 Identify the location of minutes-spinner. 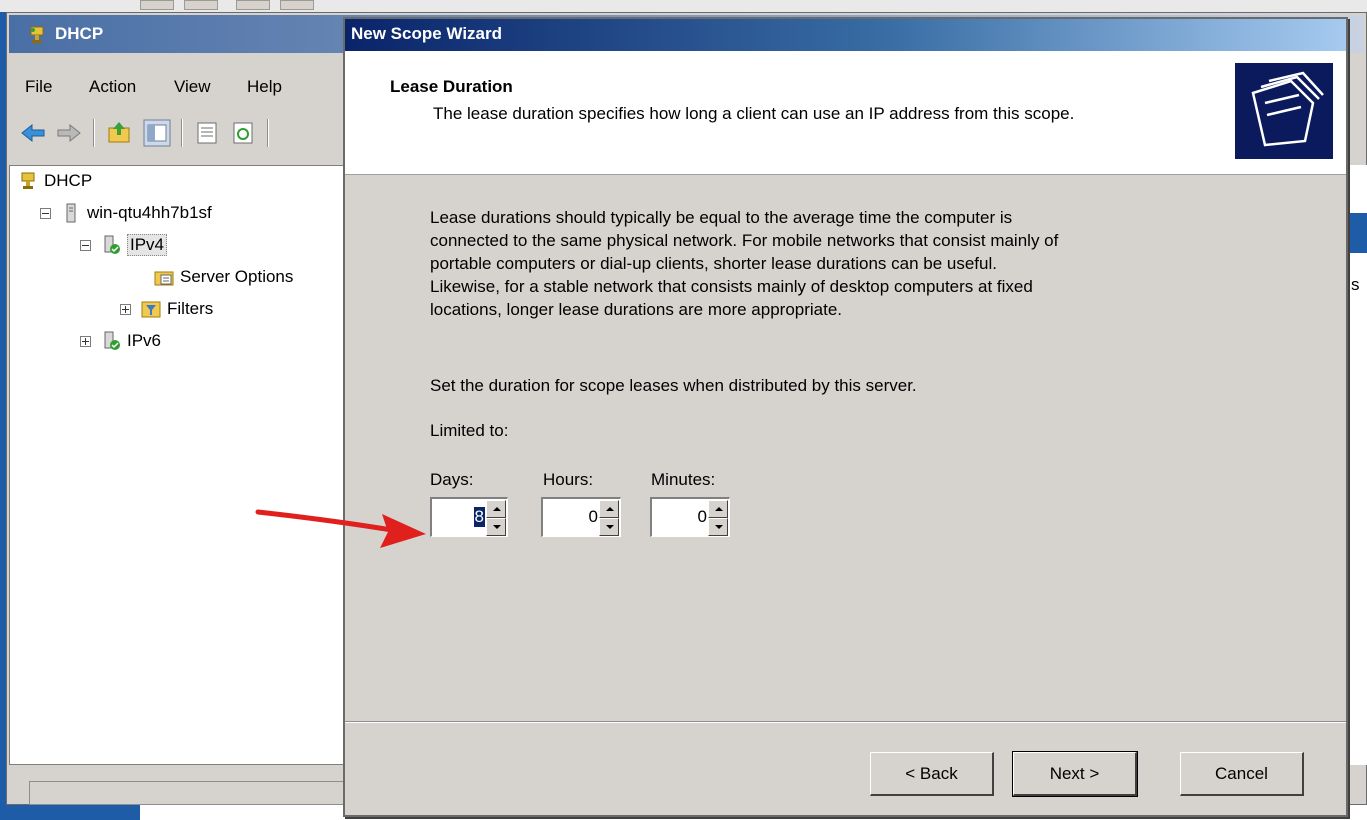
(718, 518).